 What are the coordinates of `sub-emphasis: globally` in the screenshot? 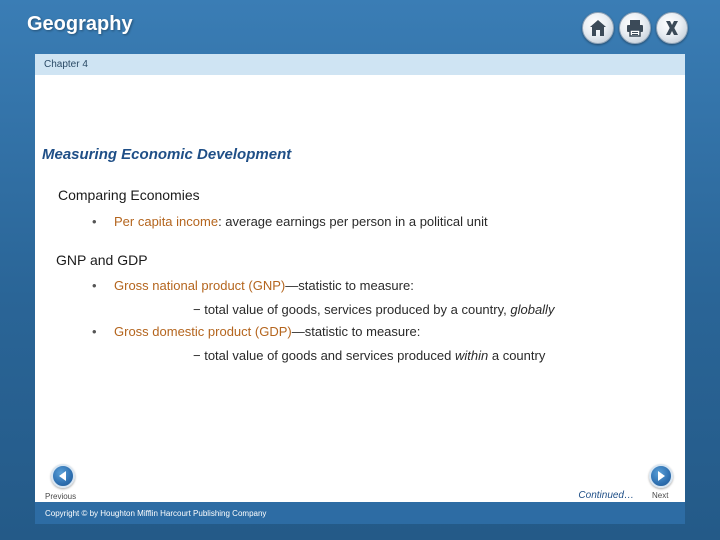 It's located at (532, 309).